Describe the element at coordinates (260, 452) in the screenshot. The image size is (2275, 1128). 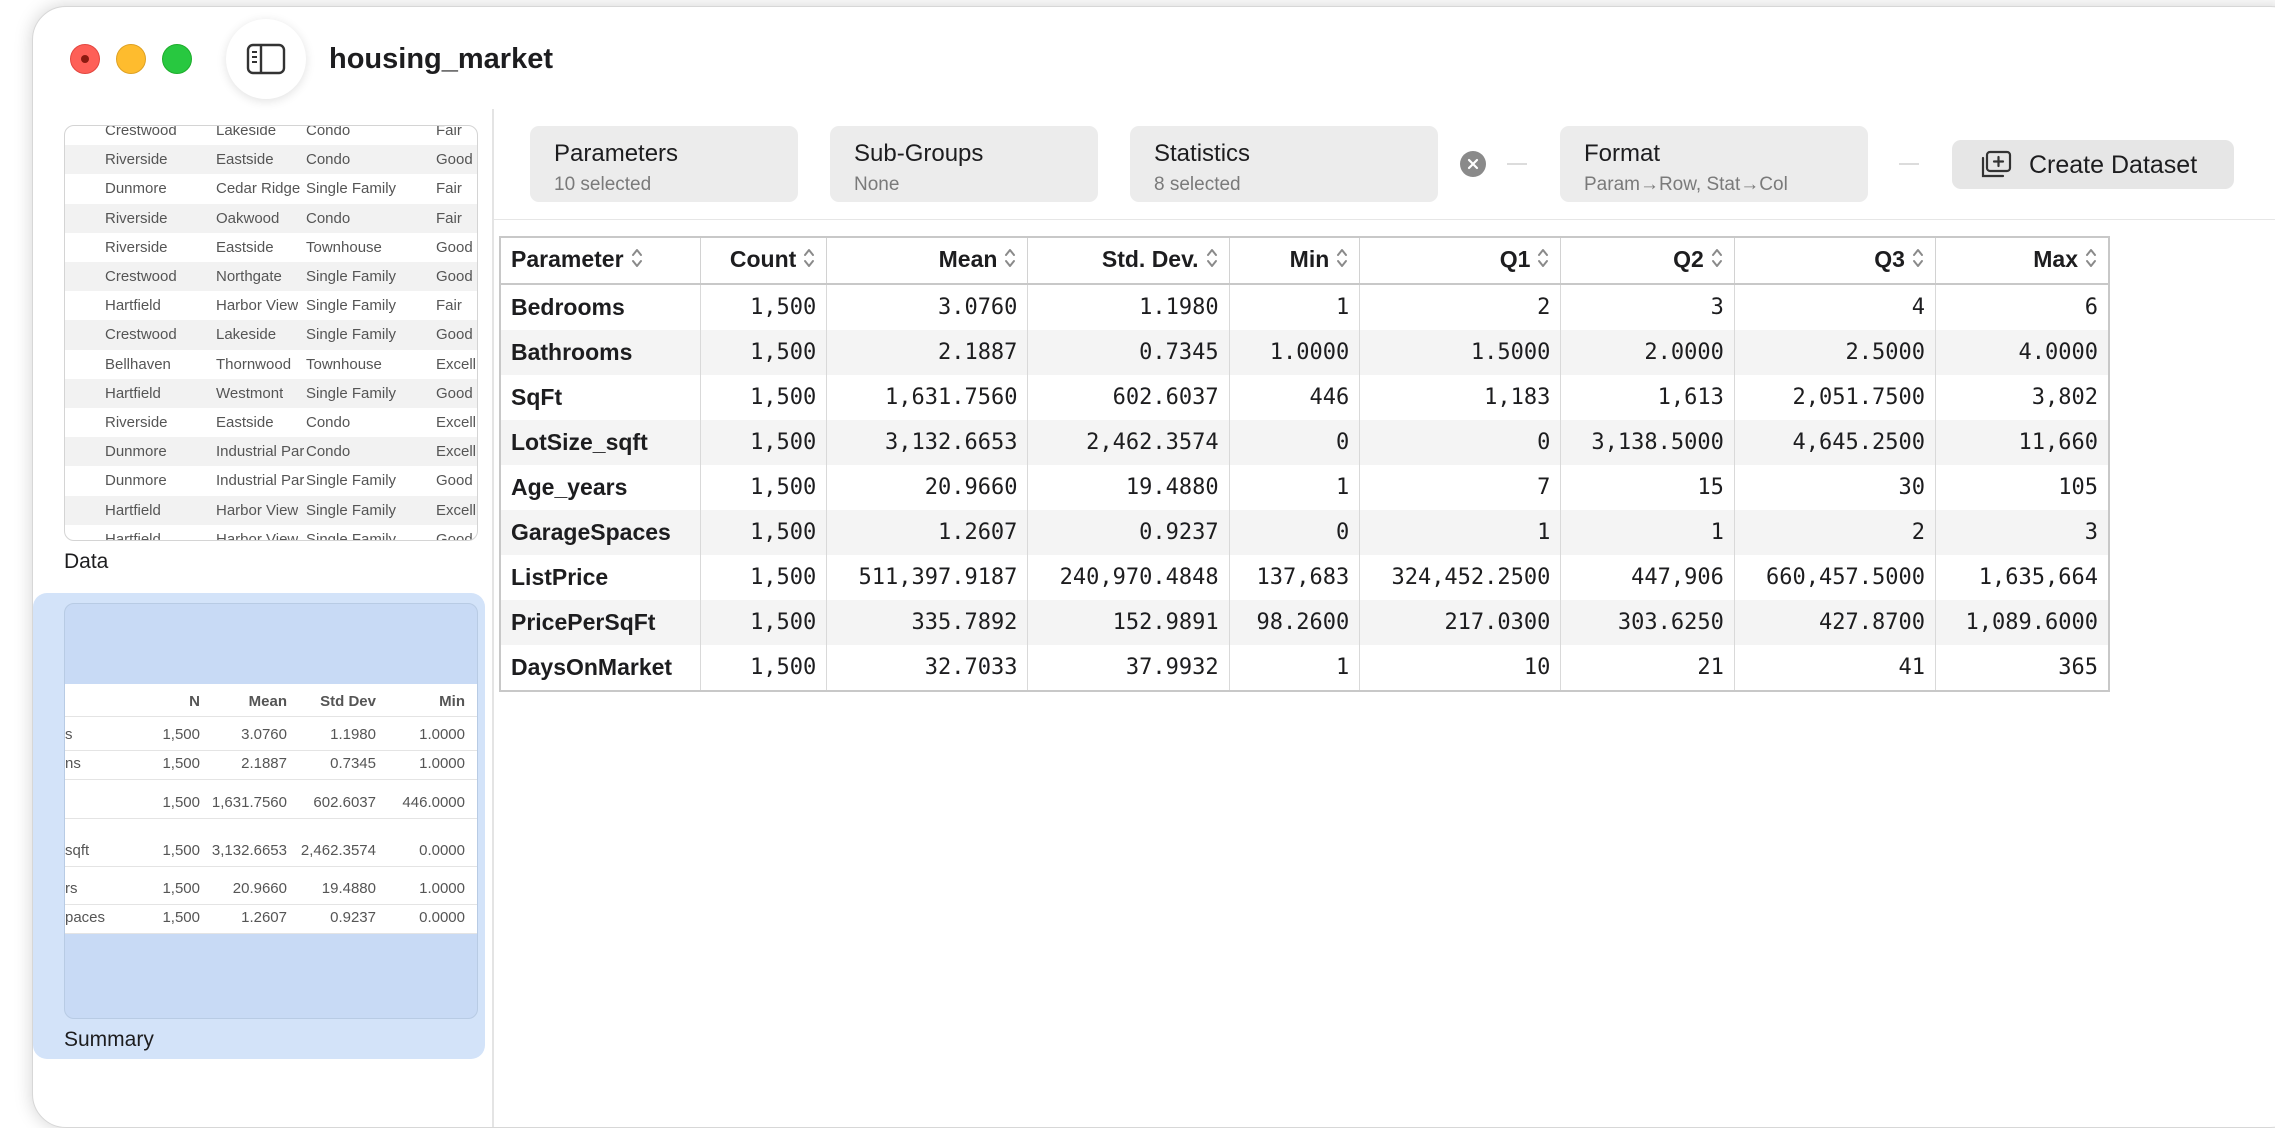
I see `data-preview-cell: Industrial Park` at that location.